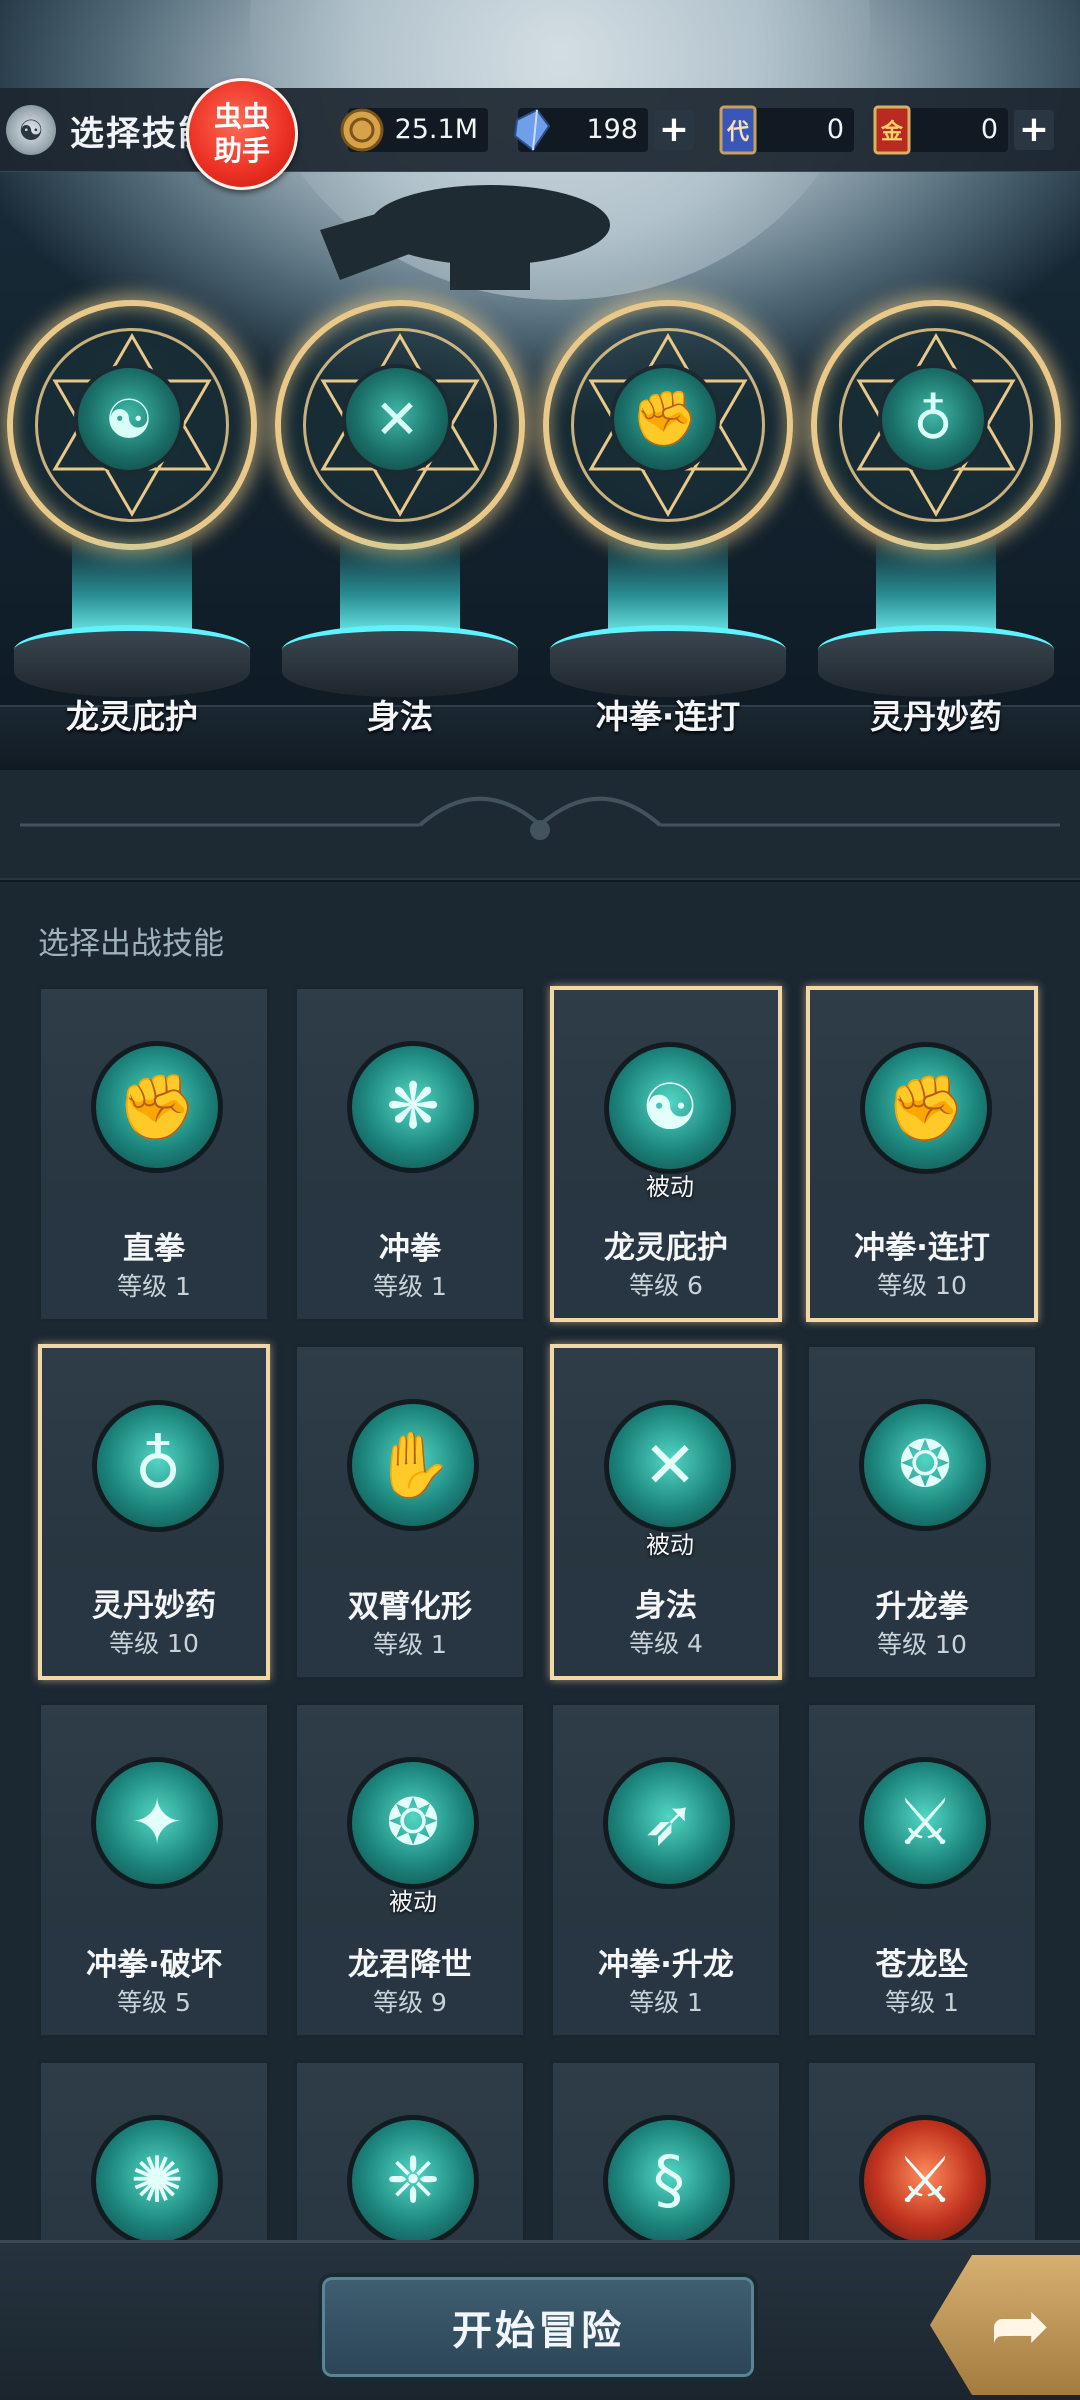 This screenshot has width=1080, height=2400. I want to click on fire-sword-icon: ⚔, so click(925, 2178).